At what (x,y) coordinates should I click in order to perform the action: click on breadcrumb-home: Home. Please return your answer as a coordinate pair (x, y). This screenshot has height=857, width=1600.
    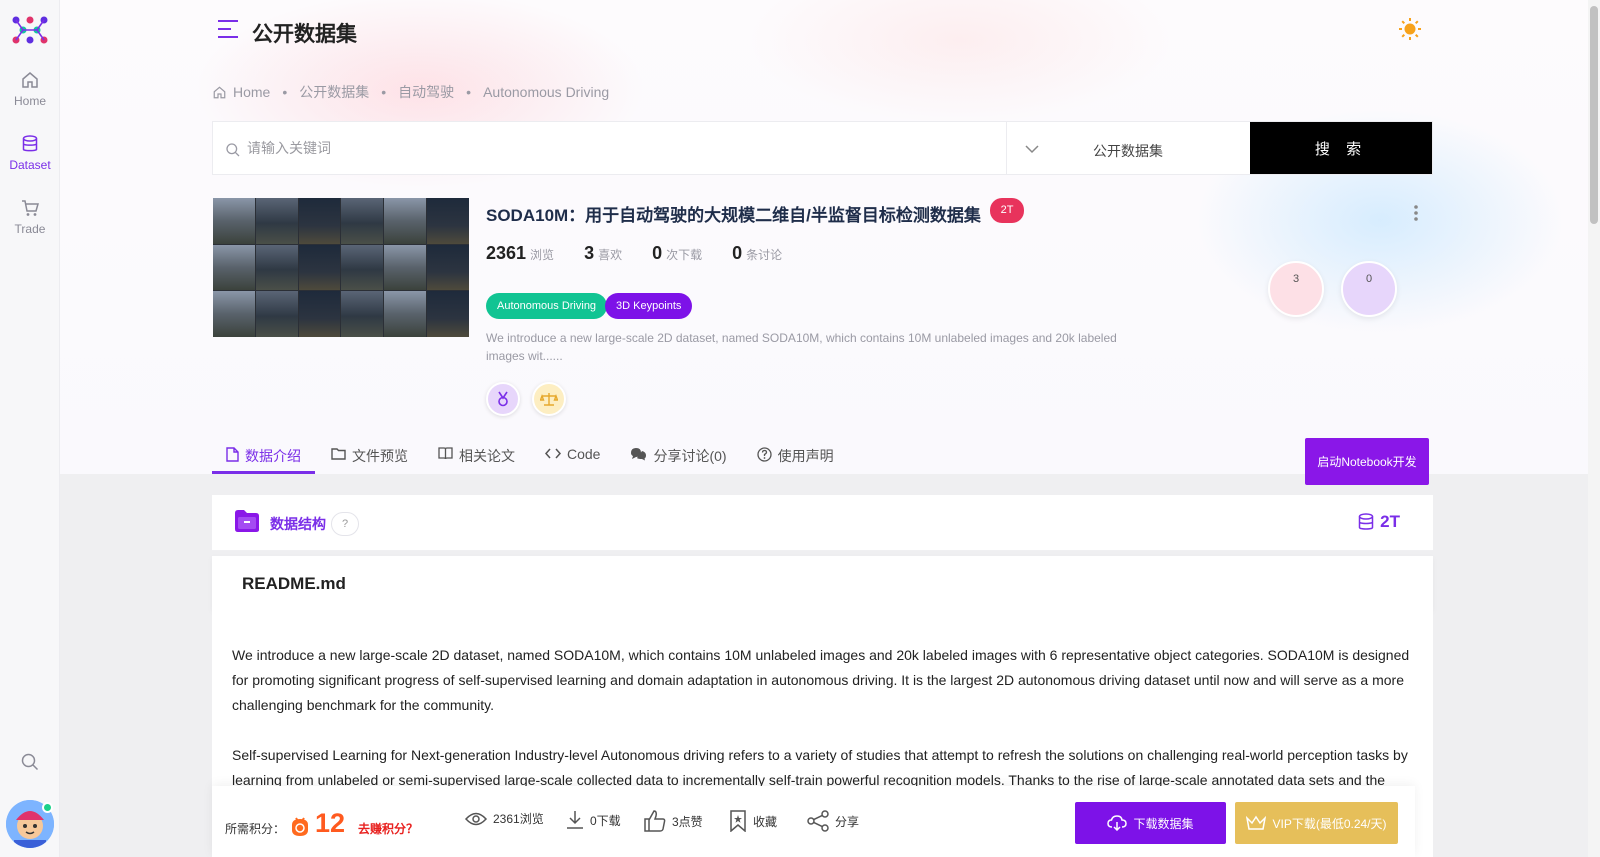
    Looking at the image, I should click on (251, 92).